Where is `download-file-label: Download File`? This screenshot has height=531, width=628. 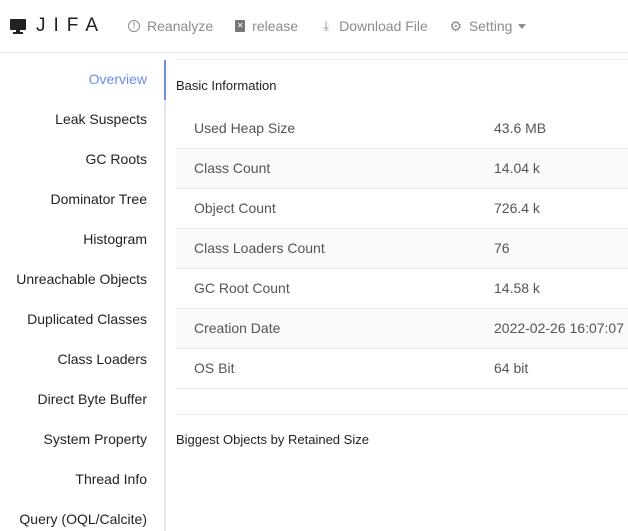 download-file-label: Download File is located at coordinates (383, 26).